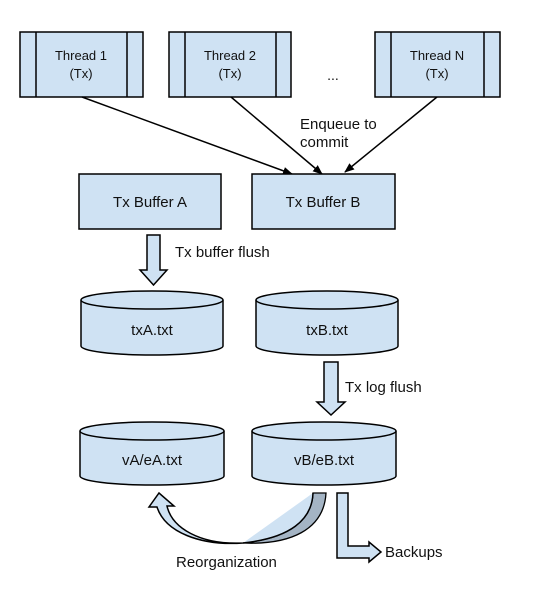 The image size is (535, 597). Describe the element at coordinates (237, 518) in the screenshot. I see `reorganization-arrow` at that location.